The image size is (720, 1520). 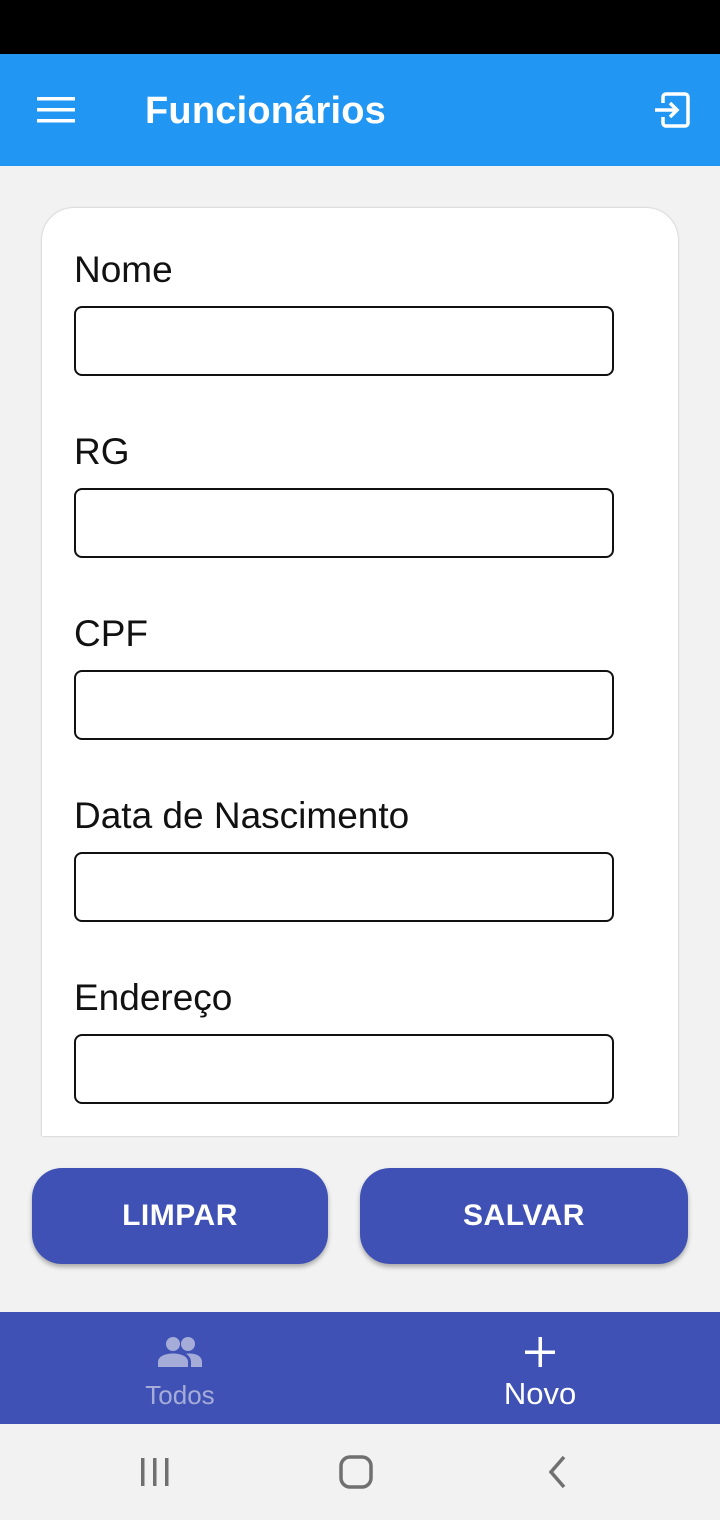 What do you see at coordinates (344, 887) in the screenshot?
I see `birth-date-input` at bounding box center [344, 887].